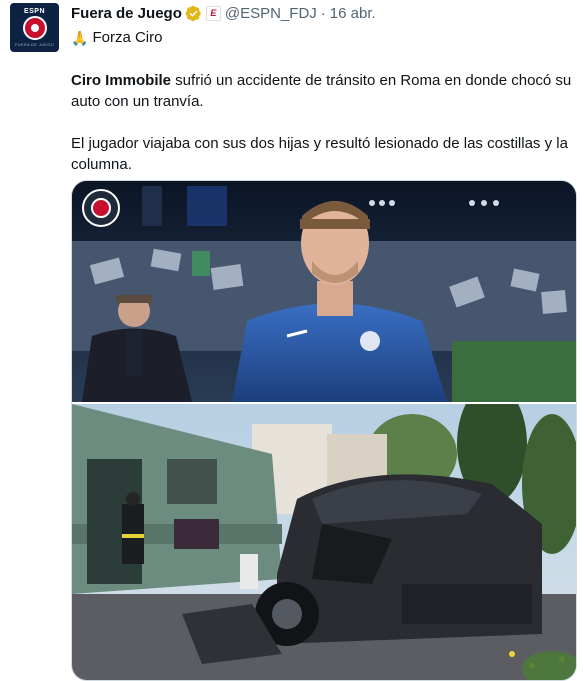  I want to click on espn-affiliate-icon: E, so click(213, 13).